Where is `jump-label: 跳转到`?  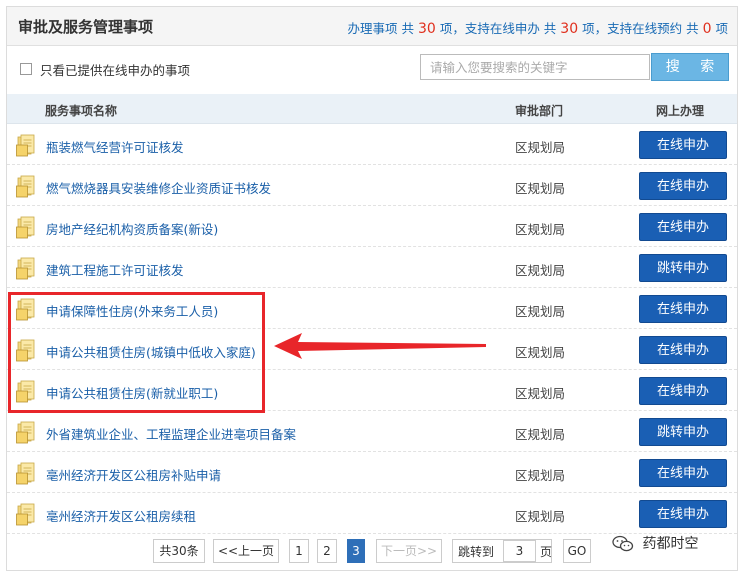 jump-label: 跳转到 is located at coordinates (476, 552).